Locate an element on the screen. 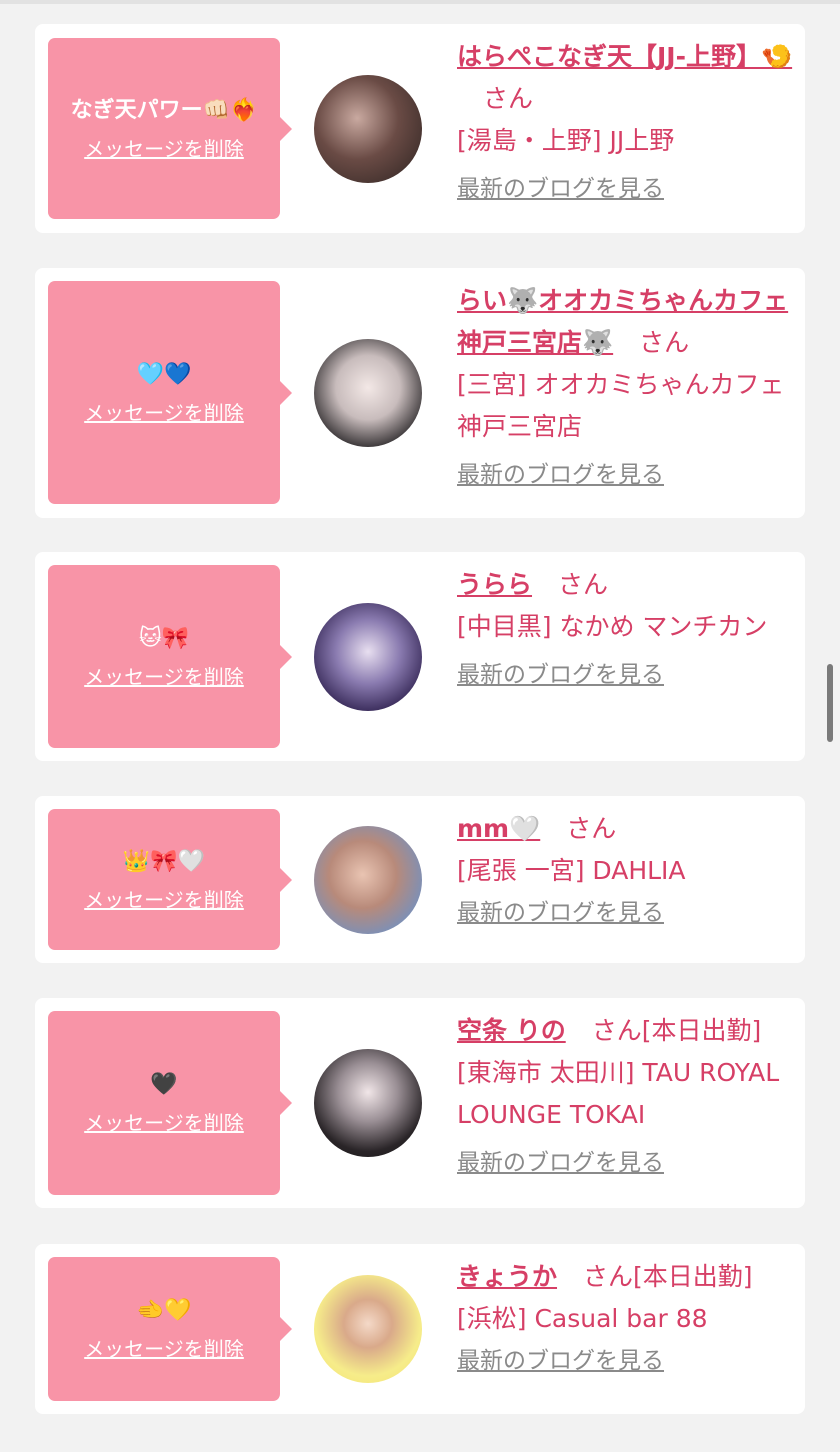  name-line: きょうか さん[本日出勤] is located at coordinates (626, 1277).